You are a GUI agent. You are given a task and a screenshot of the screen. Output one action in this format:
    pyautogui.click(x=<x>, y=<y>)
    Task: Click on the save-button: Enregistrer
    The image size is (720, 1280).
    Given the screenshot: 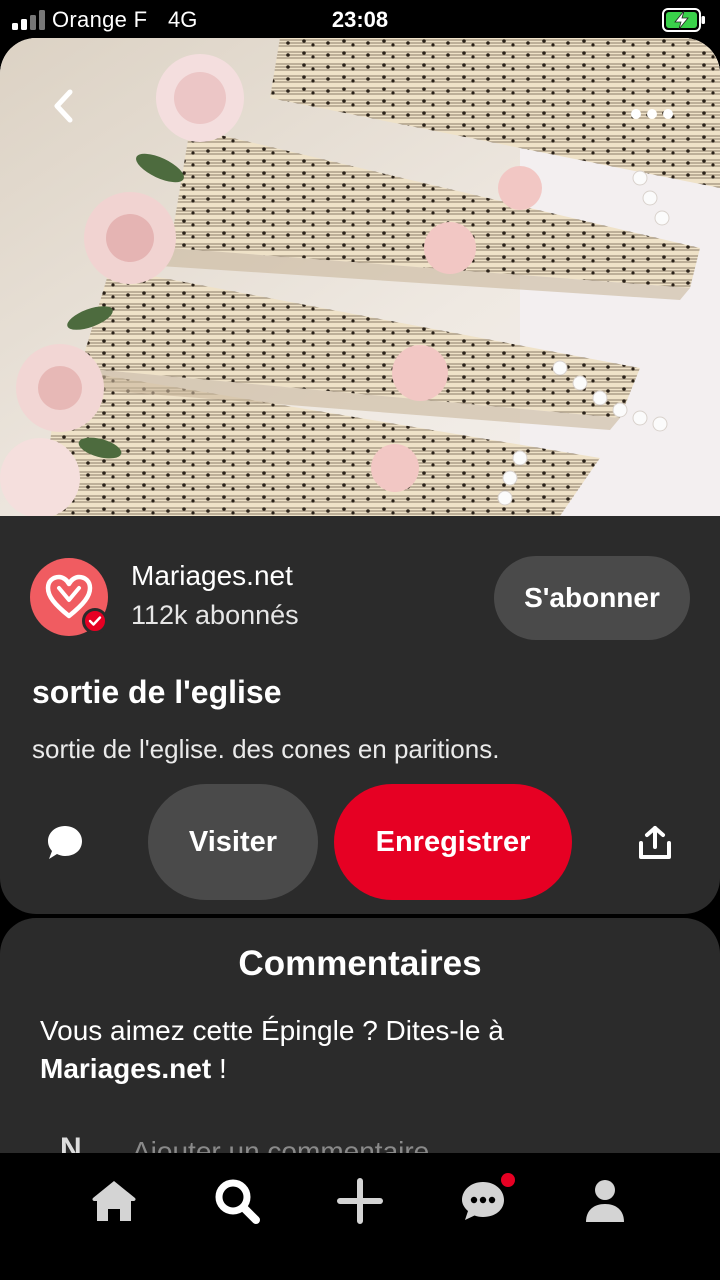 What is the action you would take?
    pyautogui.click(x=453, y=842)
    